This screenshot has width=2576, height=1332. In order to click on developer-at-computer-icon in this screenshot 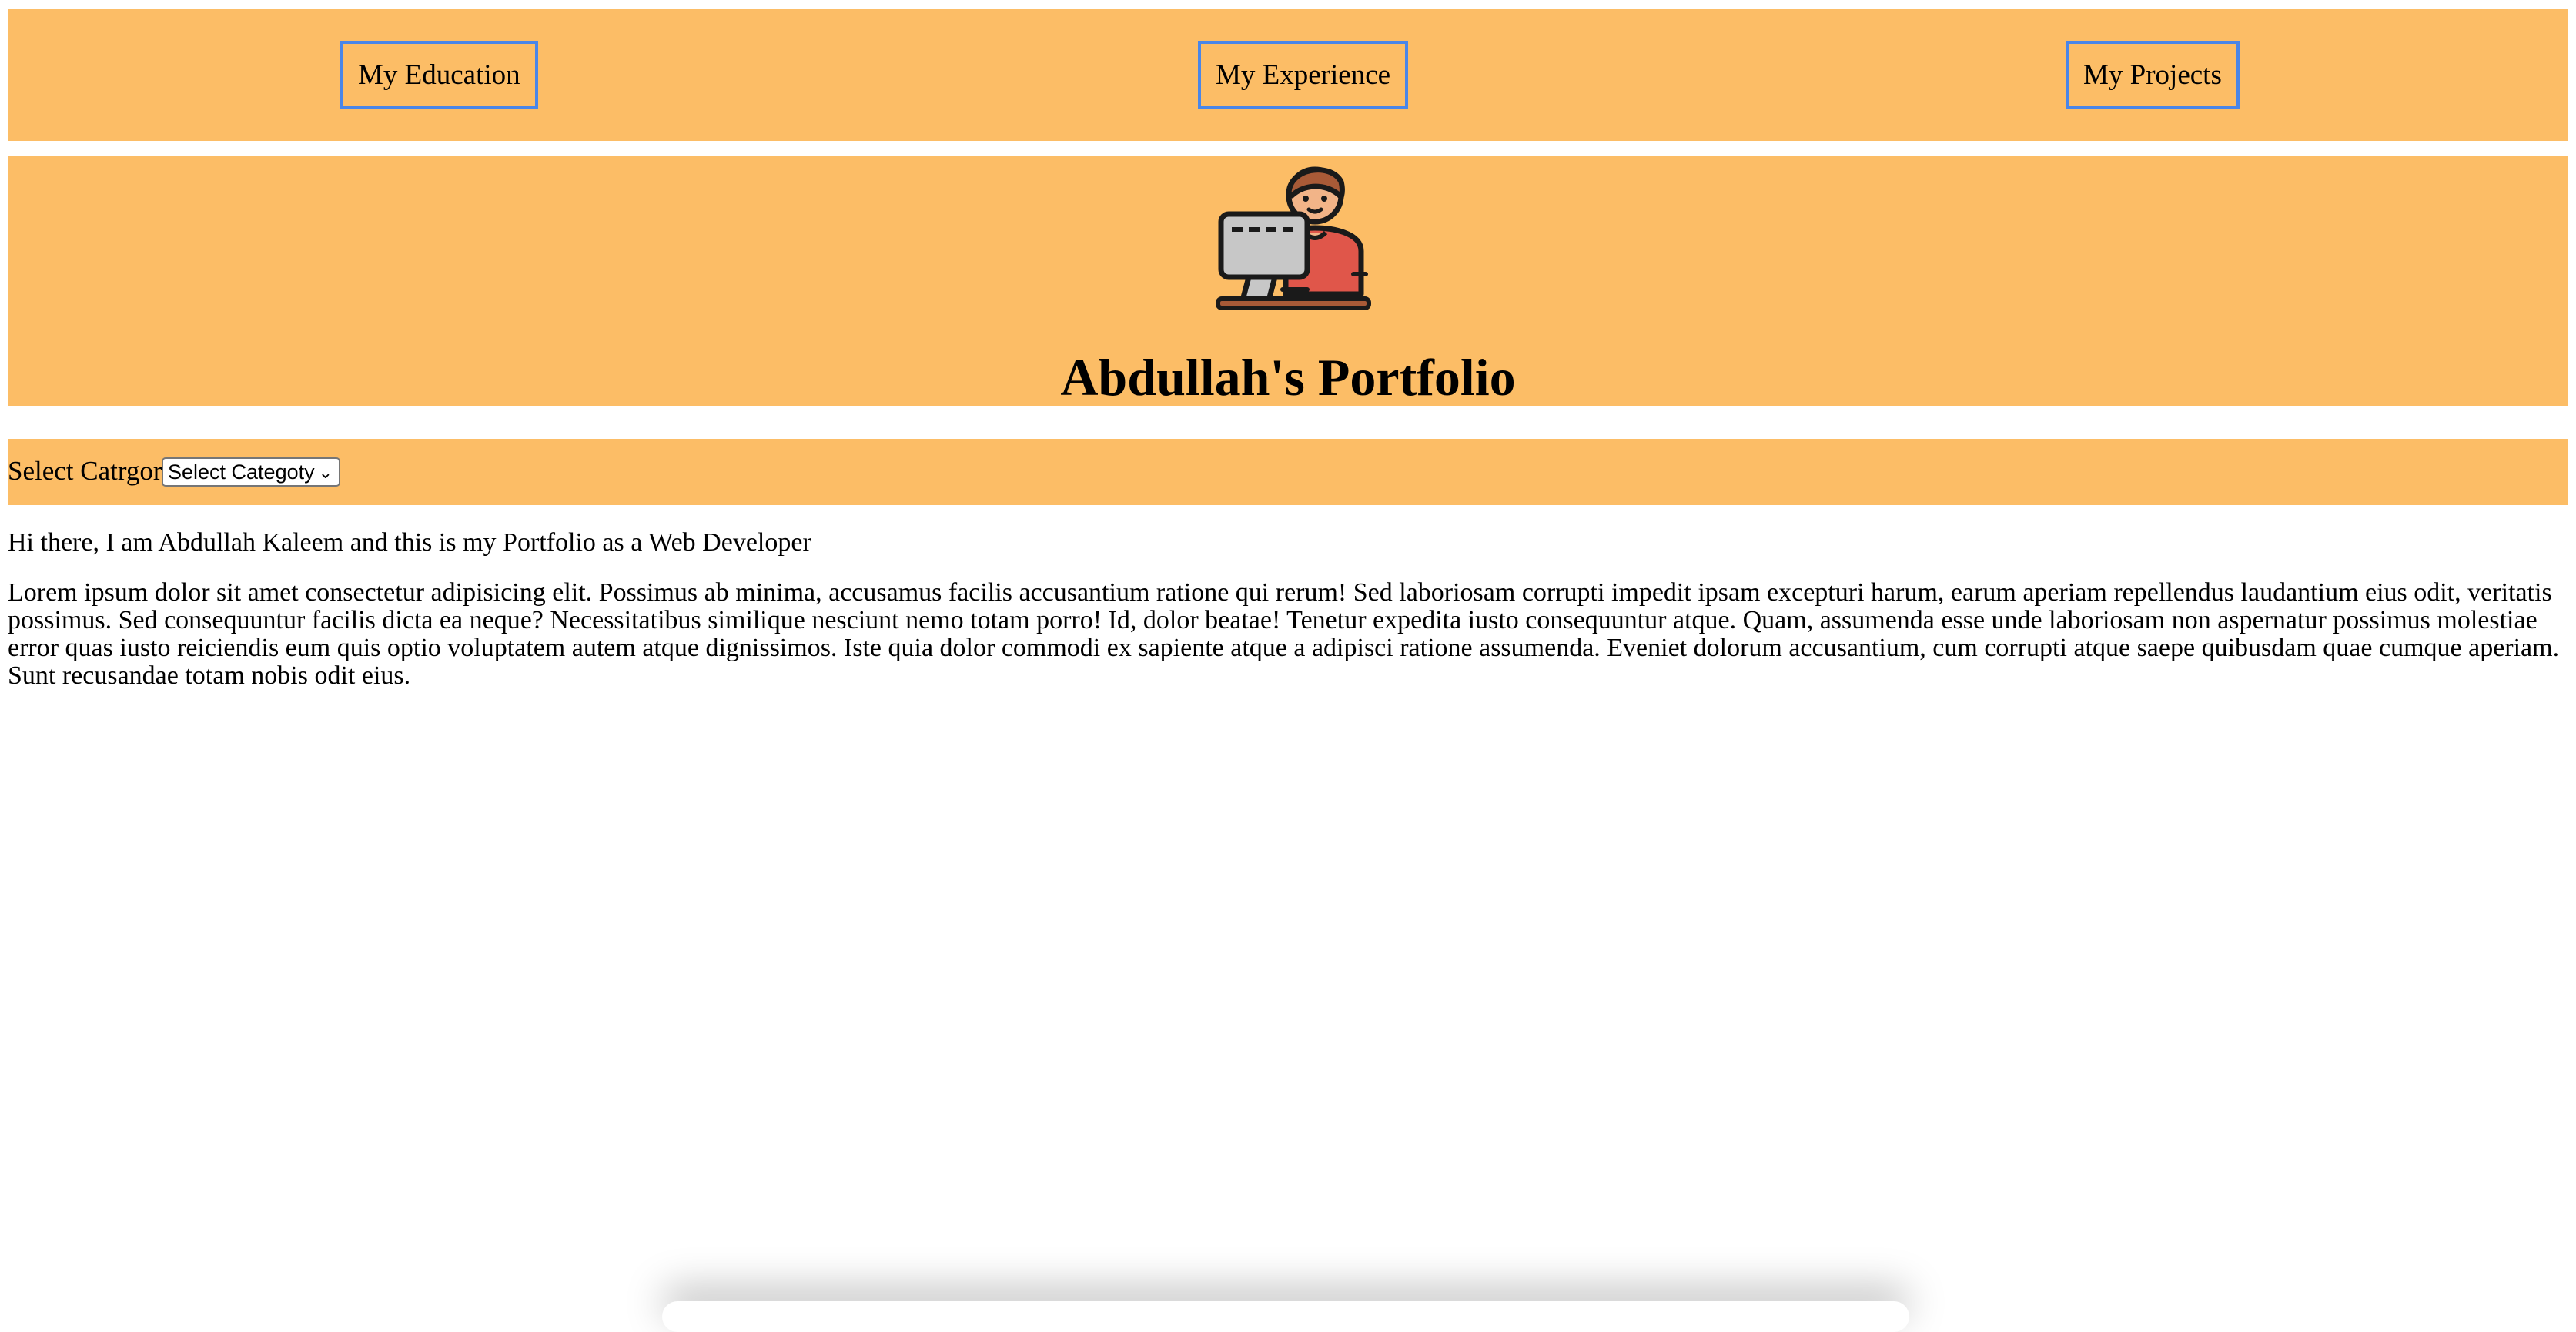, I will do `click(1293, 238)`.